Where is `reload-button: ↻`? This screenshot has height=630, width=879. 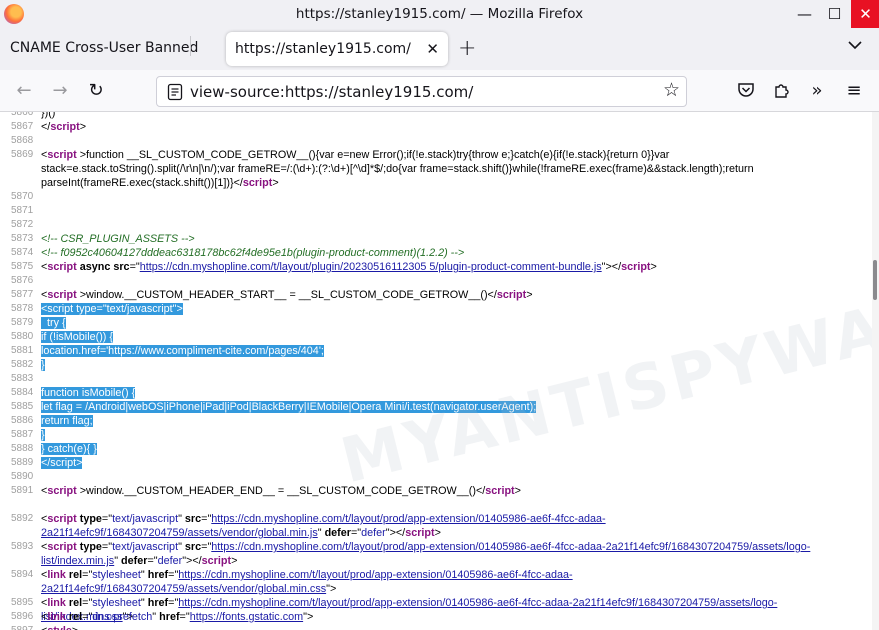 reload-button: ↻ is located at coordinates (96, 90).